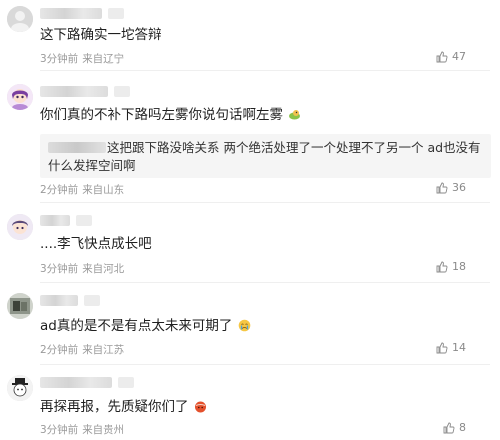  Describe the element at coordinates (136, 326) in the screenshot. I see `comment-text-content: ad真的是不是有点太未来可期了` at that location.